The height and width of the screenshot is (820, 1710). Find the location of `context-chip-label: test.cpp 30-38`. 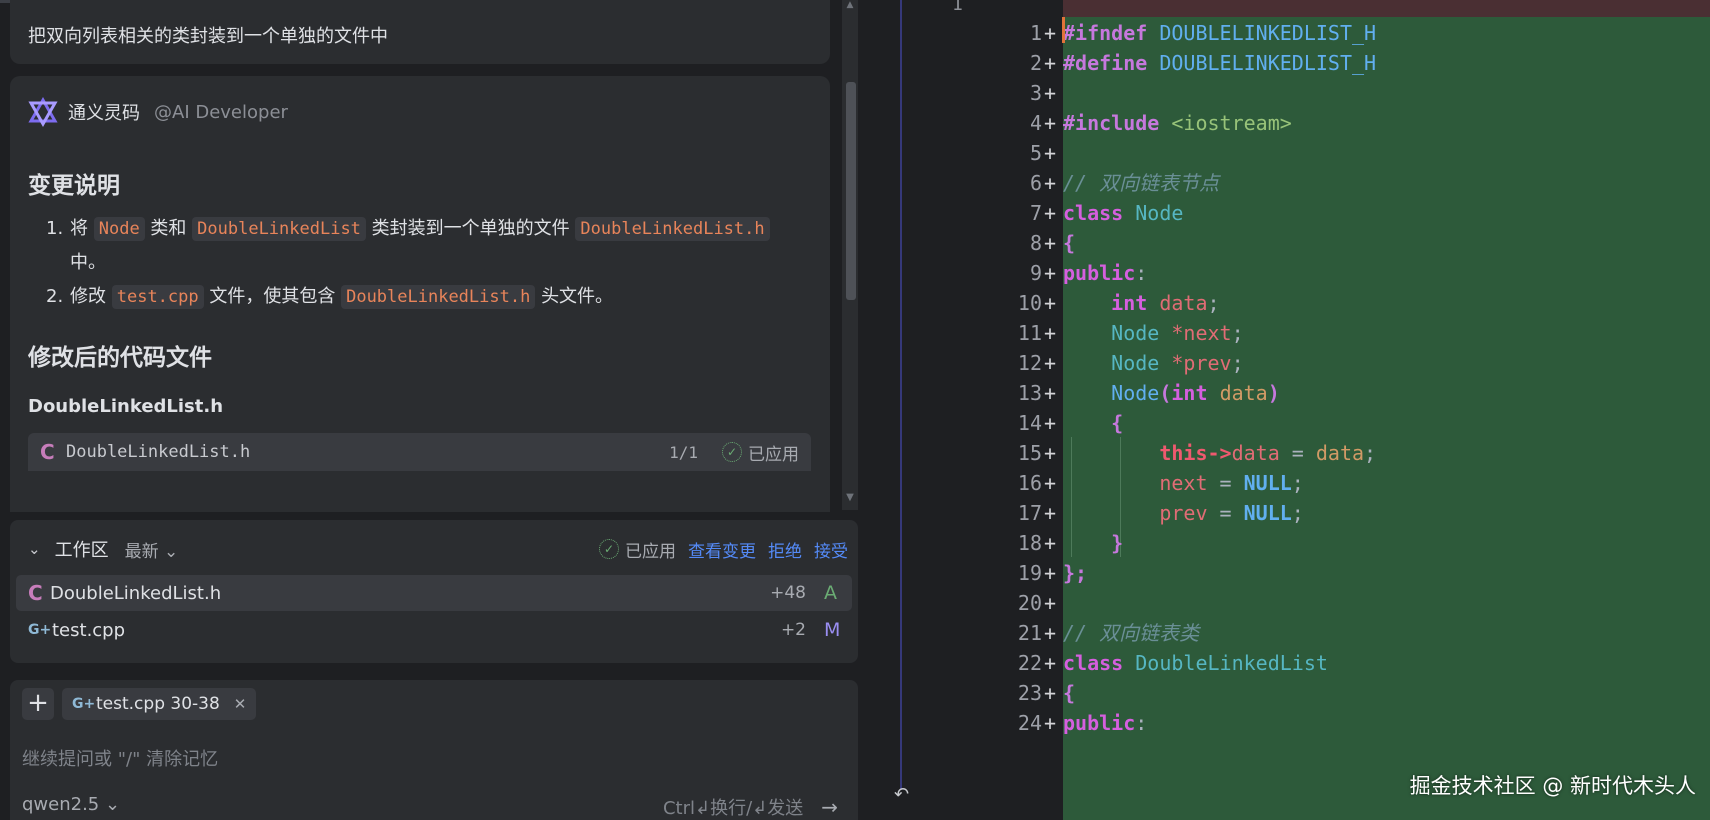

context-chip-label: test.cpp 30-38 is located at coordinates (158, 704).